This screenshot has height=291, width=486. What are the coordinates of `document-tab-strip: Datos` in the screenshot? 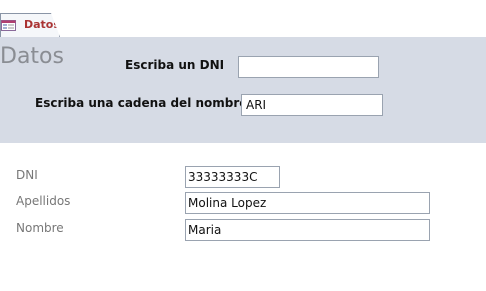 It's located at (243, 18).